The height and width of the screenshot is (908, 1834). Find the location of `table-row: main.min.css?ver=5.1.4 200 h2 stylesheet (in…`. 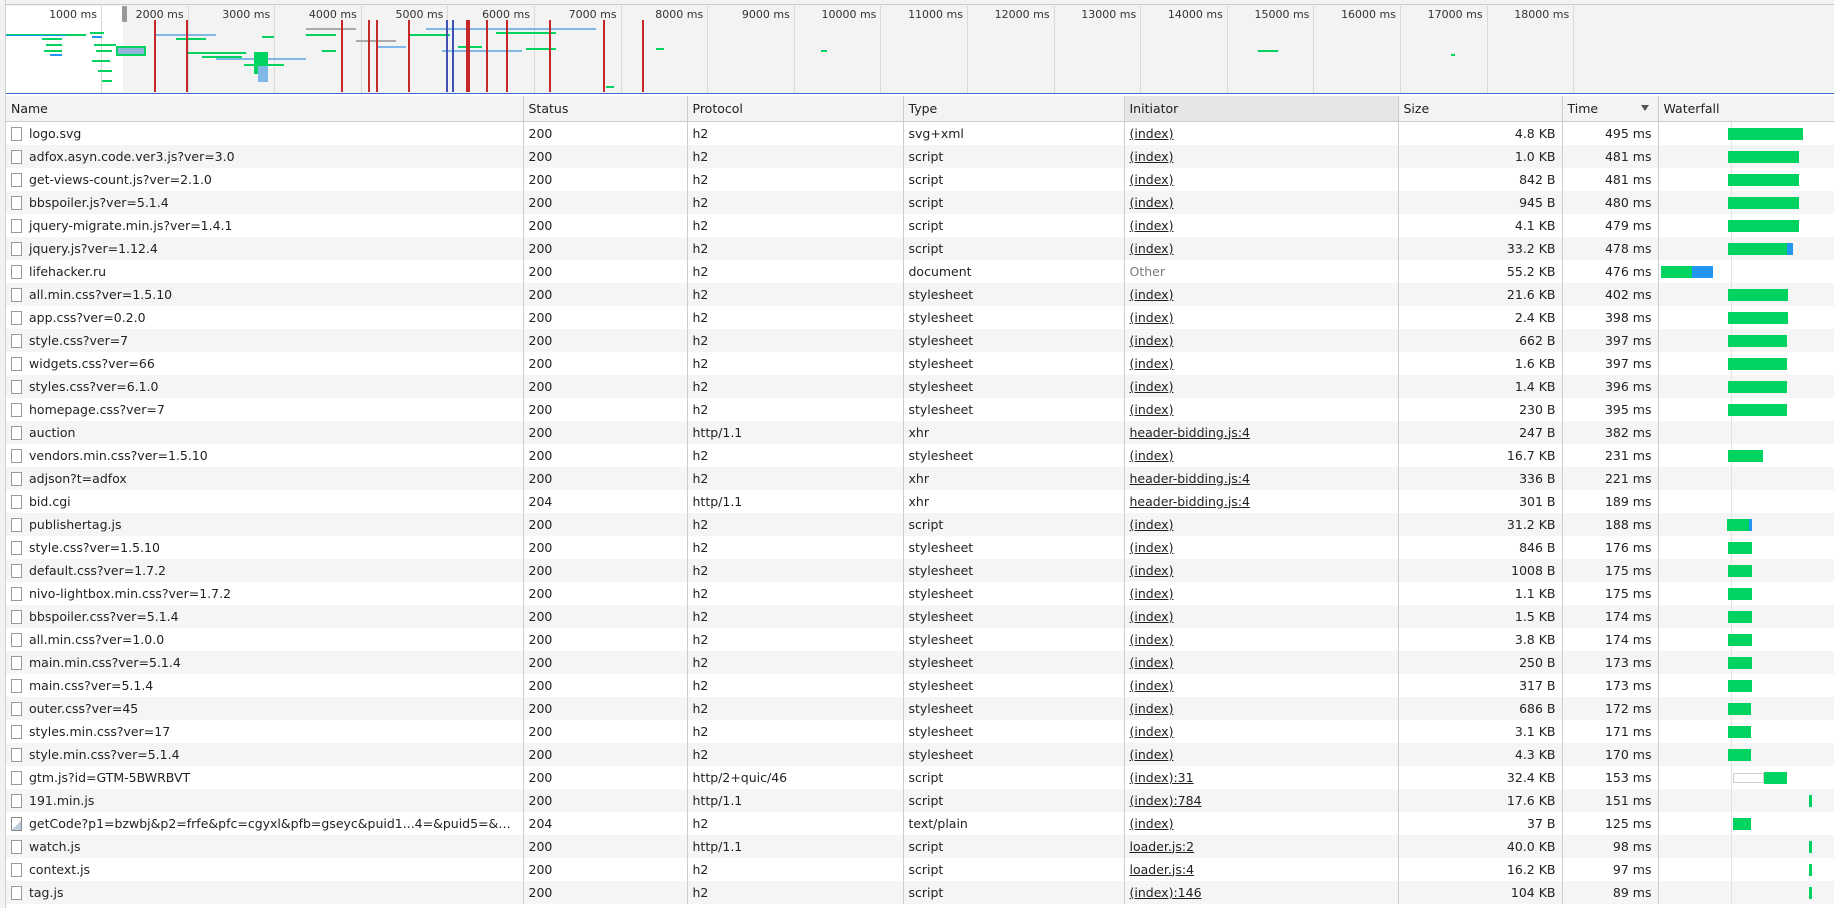

table-row: main.min.css?ver=5.1.4 200 h2 stylesheet (in… is located at coordinates (920, 662).